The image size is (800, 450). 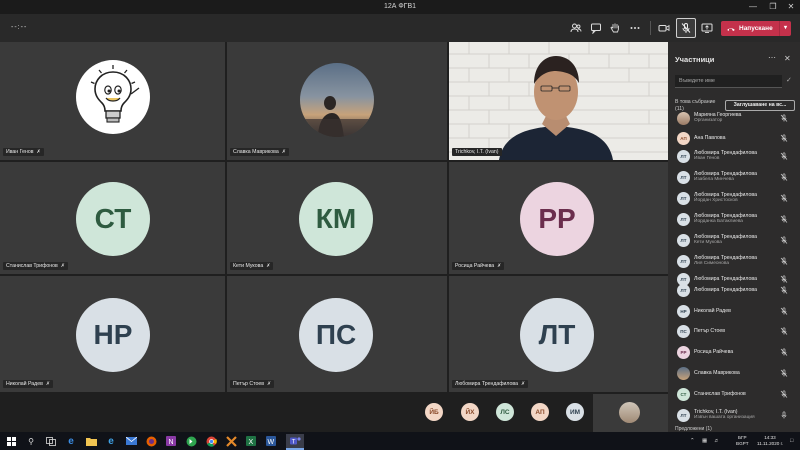 I want to click on avatar-initials: РР, so click(x=557, y=219).